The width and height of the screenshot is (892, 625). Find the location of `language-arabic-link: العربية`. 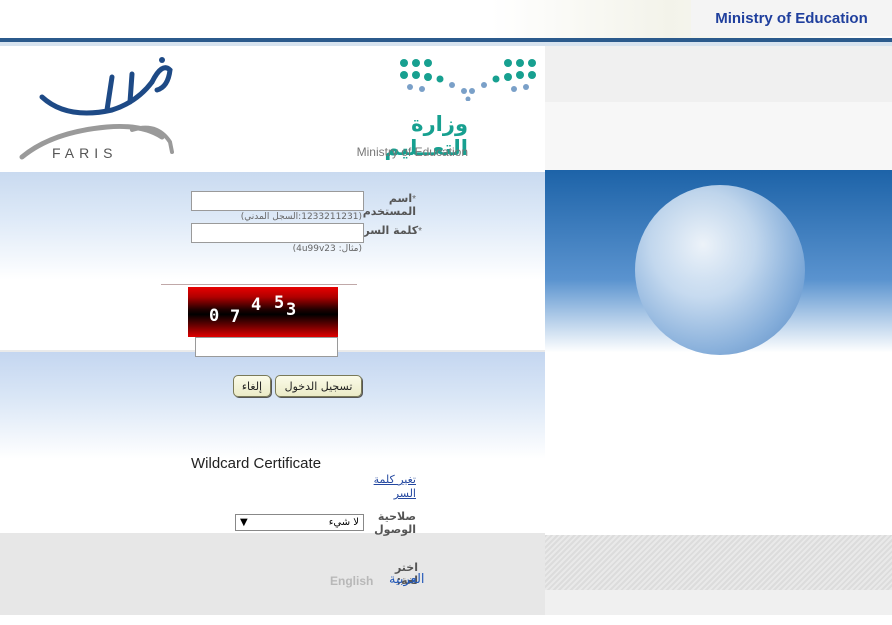

language-arabic-link: العربية is located at coordinates (407, 579).